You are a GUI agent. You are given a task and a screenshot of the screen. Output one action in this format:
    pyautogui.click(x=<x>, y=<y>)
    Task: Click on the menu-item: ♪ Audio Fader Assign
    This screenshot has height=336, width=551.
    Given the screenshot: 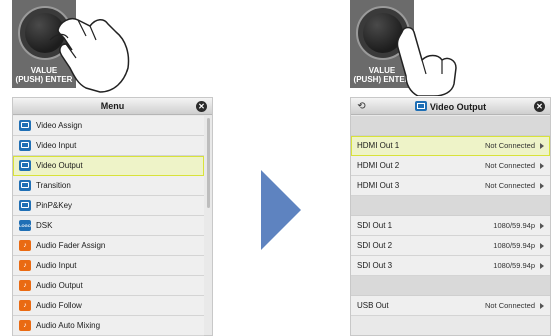 What is the action you would take?
    pyautogui.click(x=108, y=246)
    